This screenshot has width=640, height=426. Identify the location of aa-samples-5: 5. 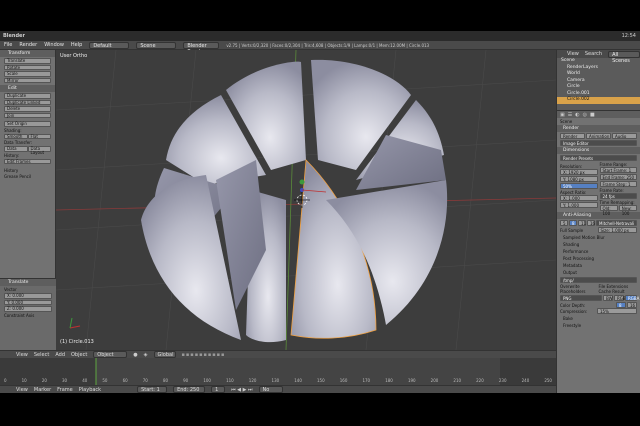
(564, 223).